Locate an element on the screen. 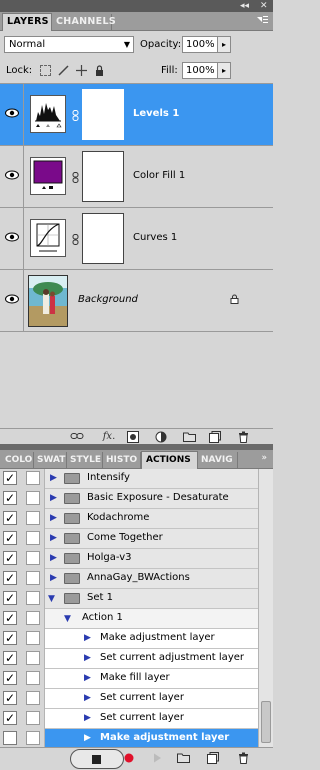  action-set-row: ✓ ▶ AnnaGay_BWActions is located at coordinates (129, 579).